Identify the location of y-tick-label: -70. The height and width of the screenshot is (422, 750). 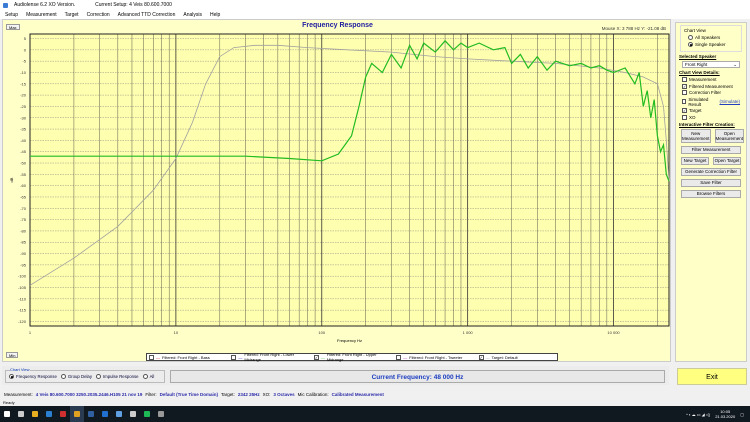
(23, 208).